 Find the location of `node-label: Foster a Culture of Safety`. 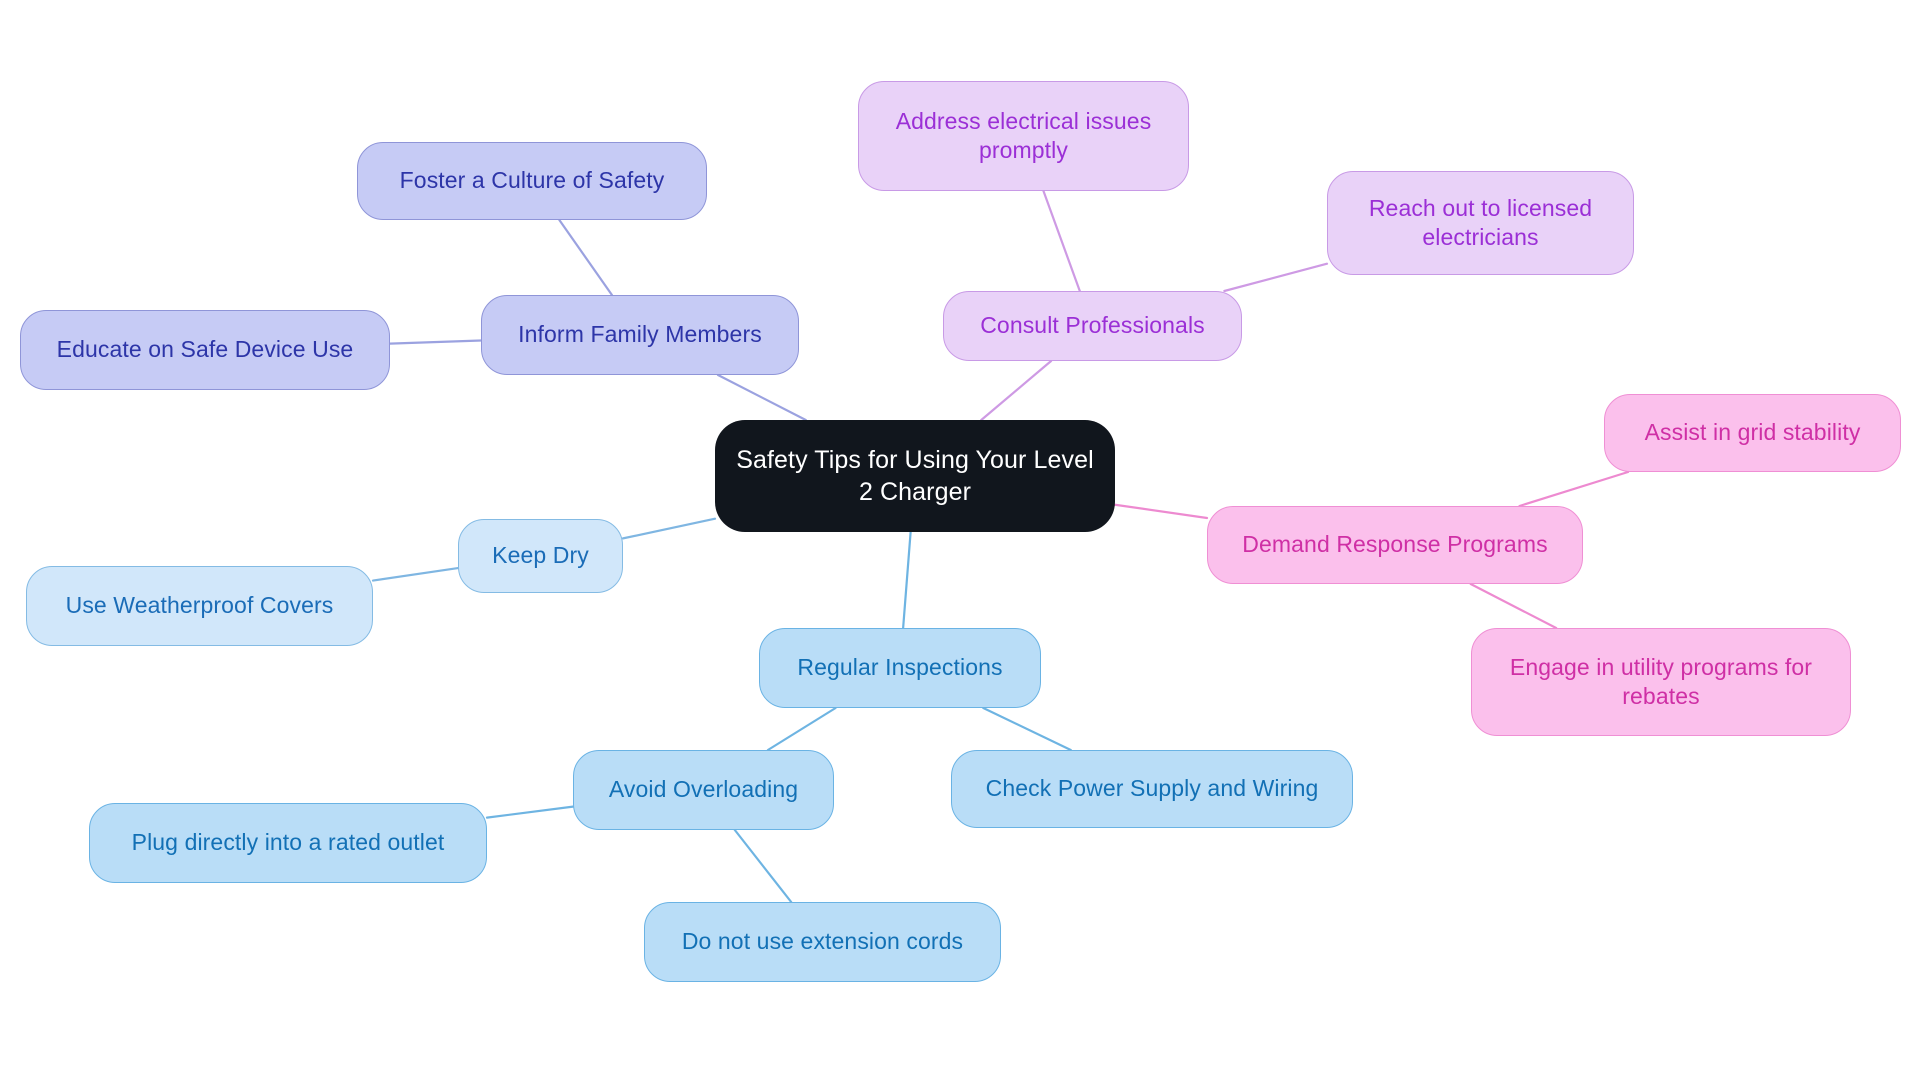

node-label: Foster a Culture of Safety is located at coordinates (532, 180).